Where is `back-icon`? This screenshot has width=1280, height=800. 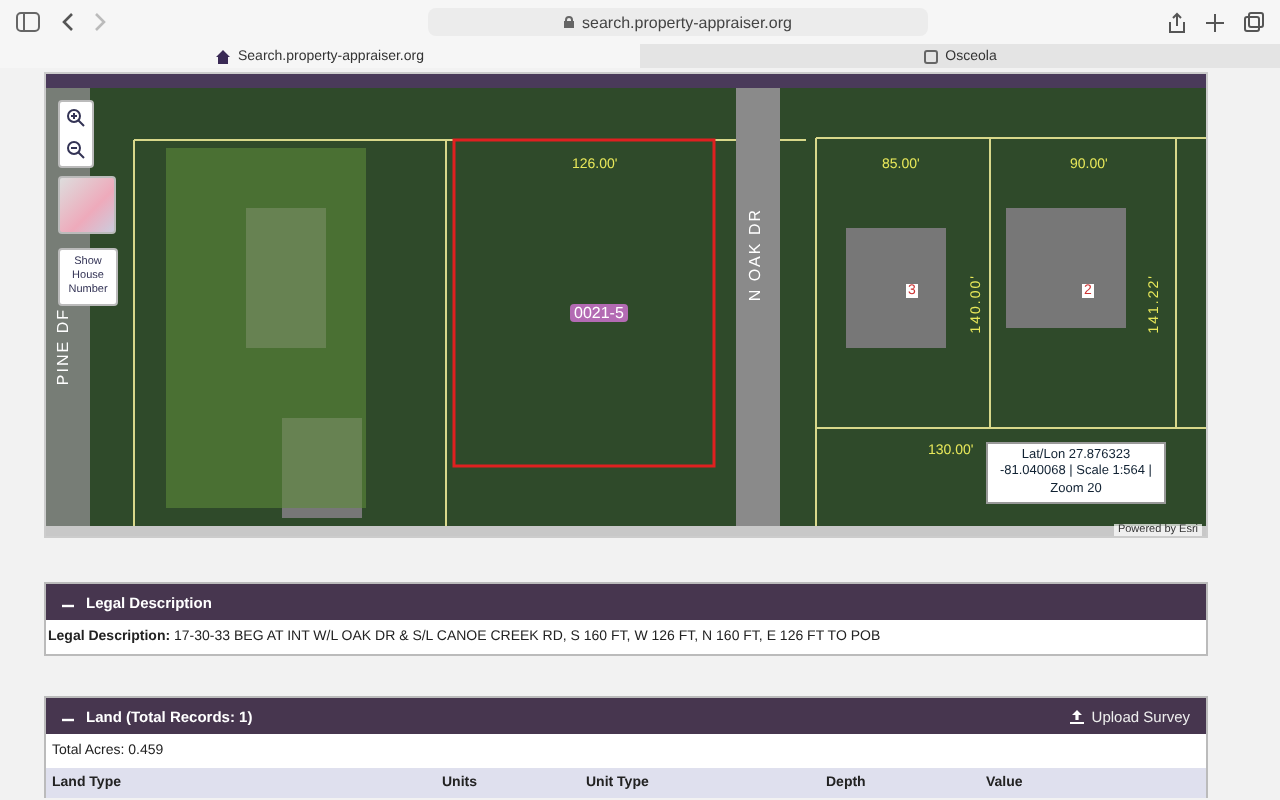
back-icon is located at coordinates (67, 22).